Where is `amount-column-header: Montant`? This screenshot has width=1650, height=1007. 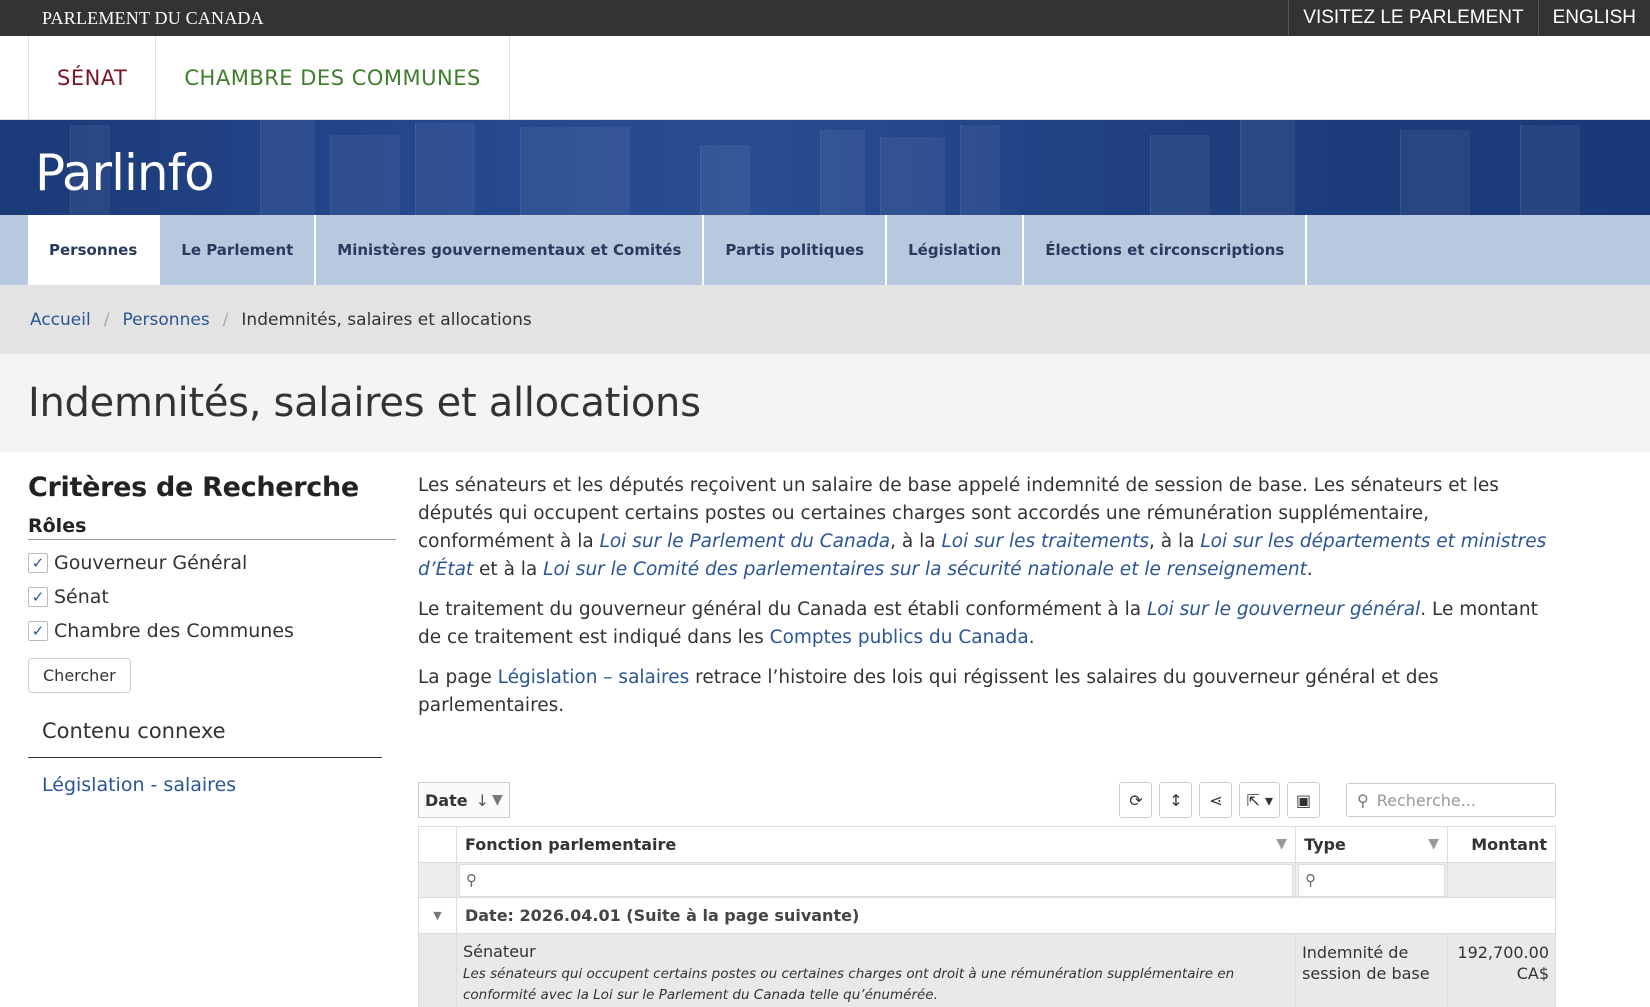 amount-column-header: Montant is located at coordinates (1501, 844).